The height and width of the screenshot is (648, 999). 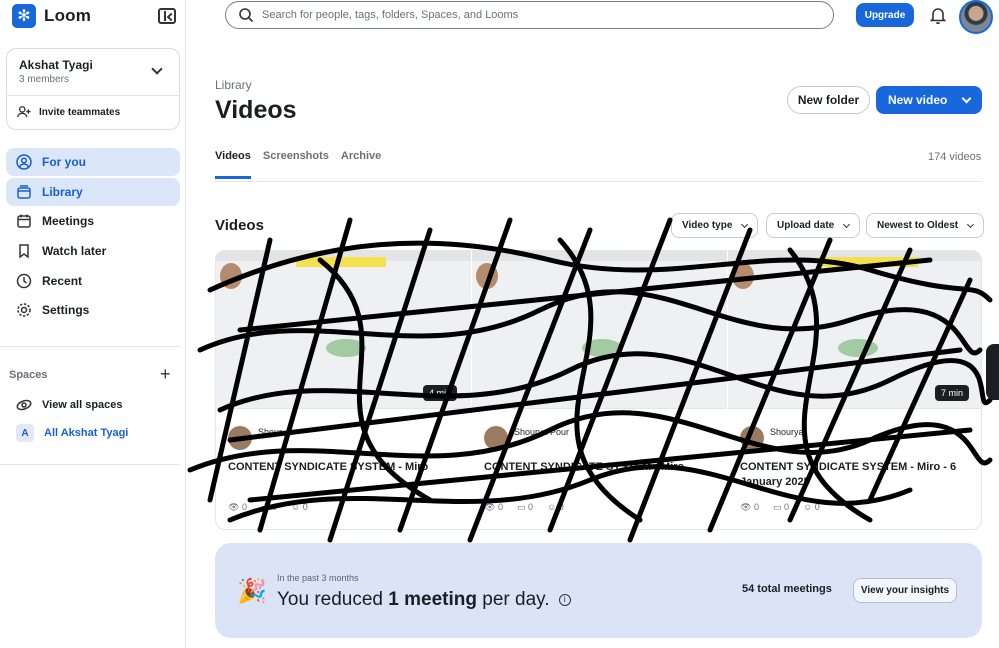 What do you see at coordinates (885, 15) in the screenshot?
I see `upgrade-button: Upgrade` at bounding box center [885, 15].